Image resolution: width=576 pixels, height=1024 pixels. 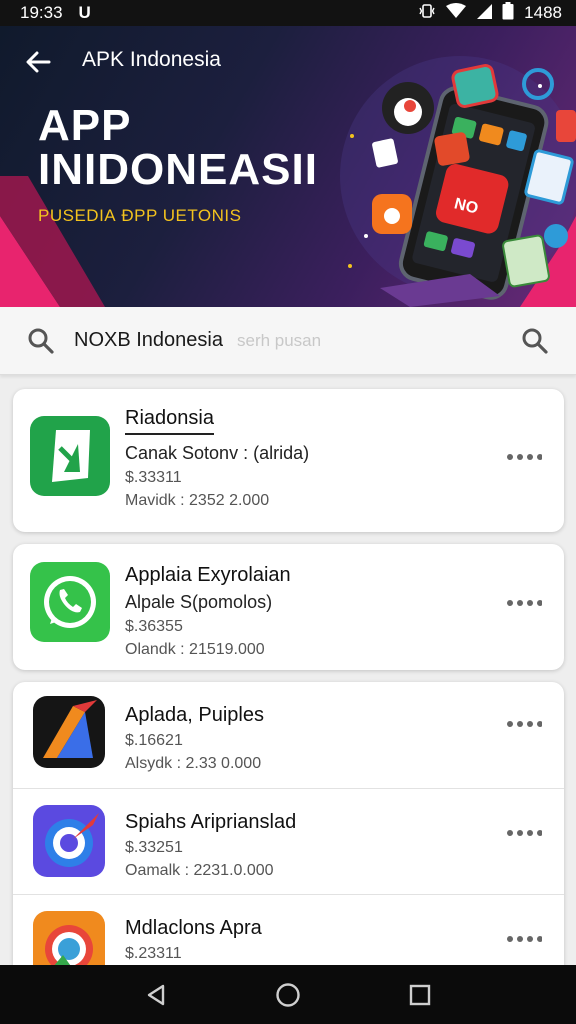 What do you see at coordinates (309, 871) in the screenshot?
I see `app-downloads: Oamalk : 2231.0.000` at bounding box center [309, 871].